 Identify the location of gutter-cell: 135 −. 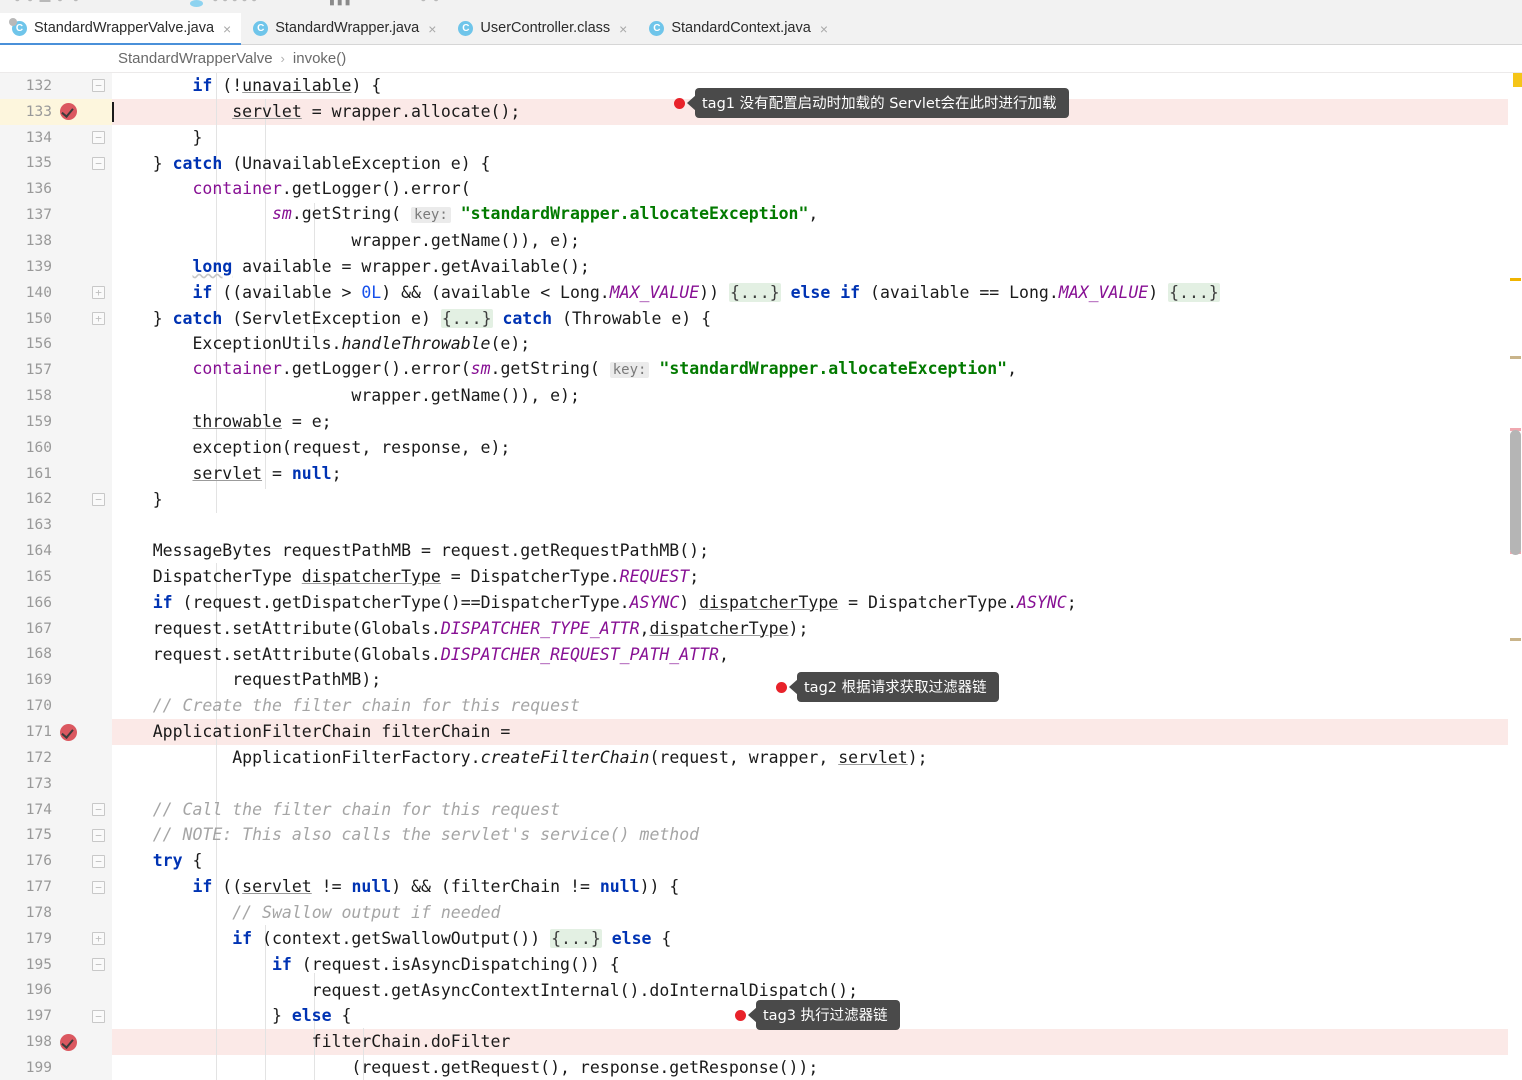
(56, 163).